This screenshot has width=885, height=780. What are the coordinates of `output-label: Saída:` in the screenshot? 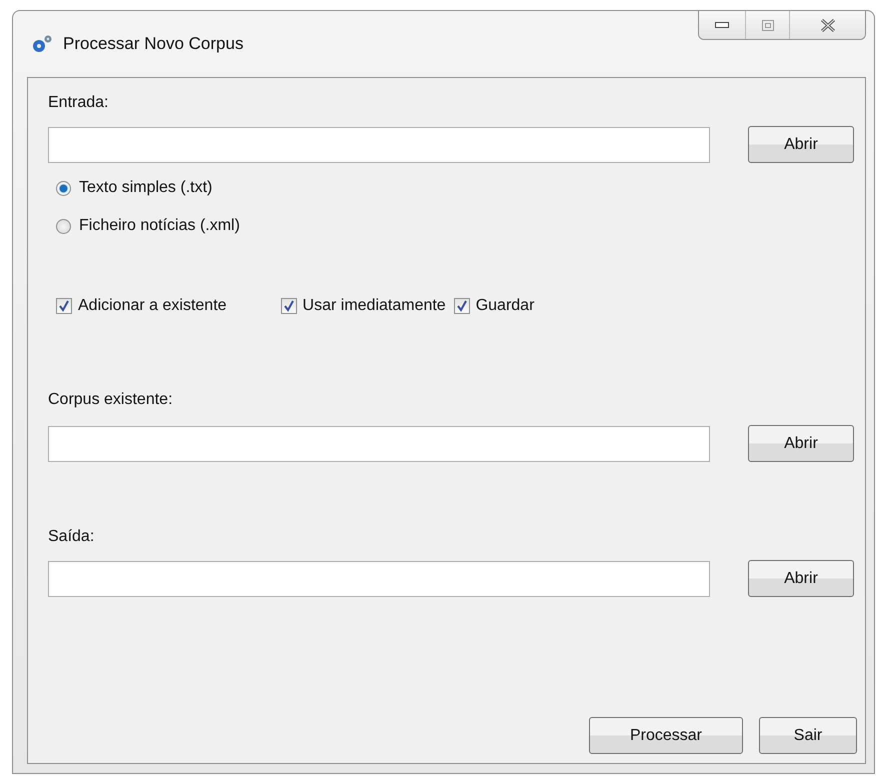 It's located at (72, 537).